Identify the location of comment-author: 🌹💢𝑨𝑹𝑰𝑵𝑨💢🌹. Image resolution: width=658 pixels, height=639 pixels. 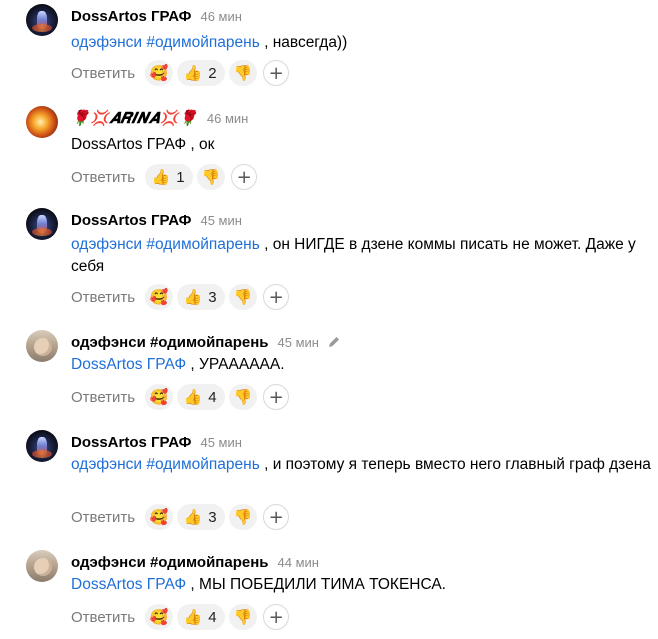
(134, 118).